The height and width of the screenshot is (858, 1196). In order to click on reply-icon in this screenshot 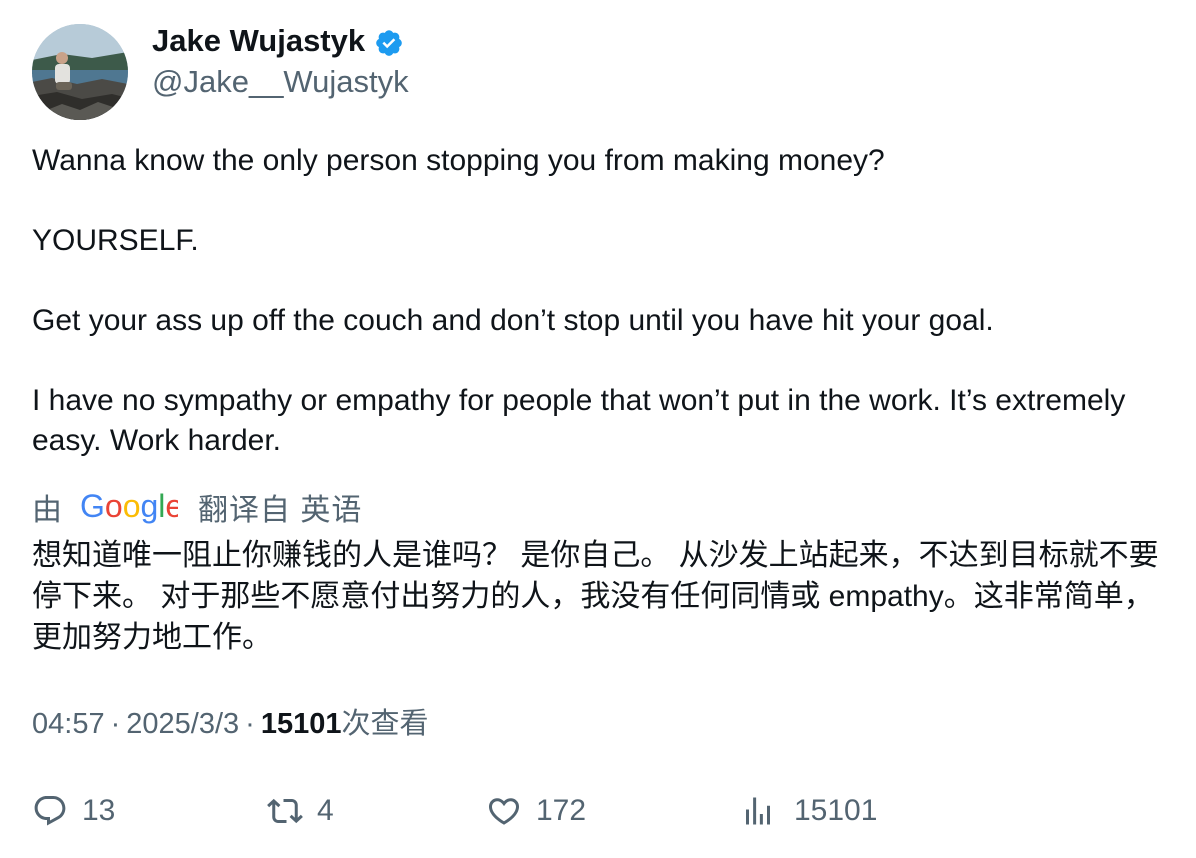, I will do `click(50, 811)`.